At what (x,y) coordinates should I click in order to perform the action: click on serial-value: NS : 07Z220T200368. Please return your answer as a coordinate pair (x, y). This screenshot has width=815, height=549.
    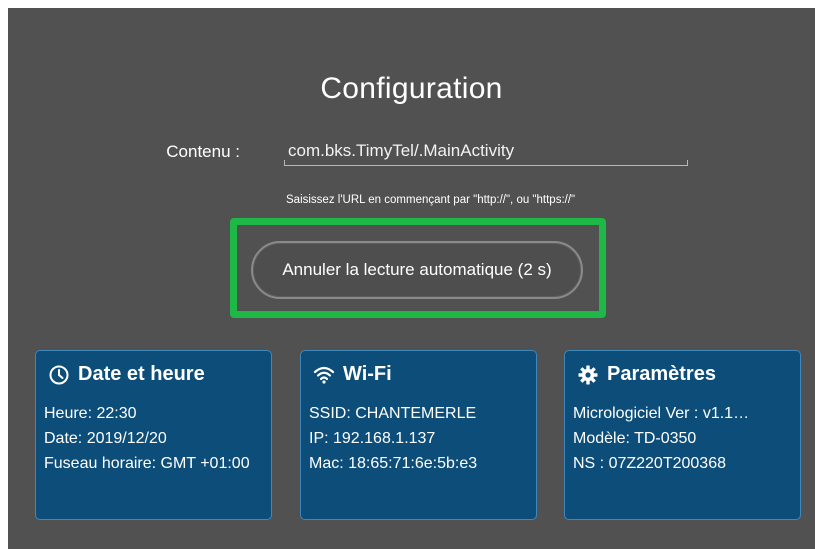
    Looking at the image, I should click on (649, 463).